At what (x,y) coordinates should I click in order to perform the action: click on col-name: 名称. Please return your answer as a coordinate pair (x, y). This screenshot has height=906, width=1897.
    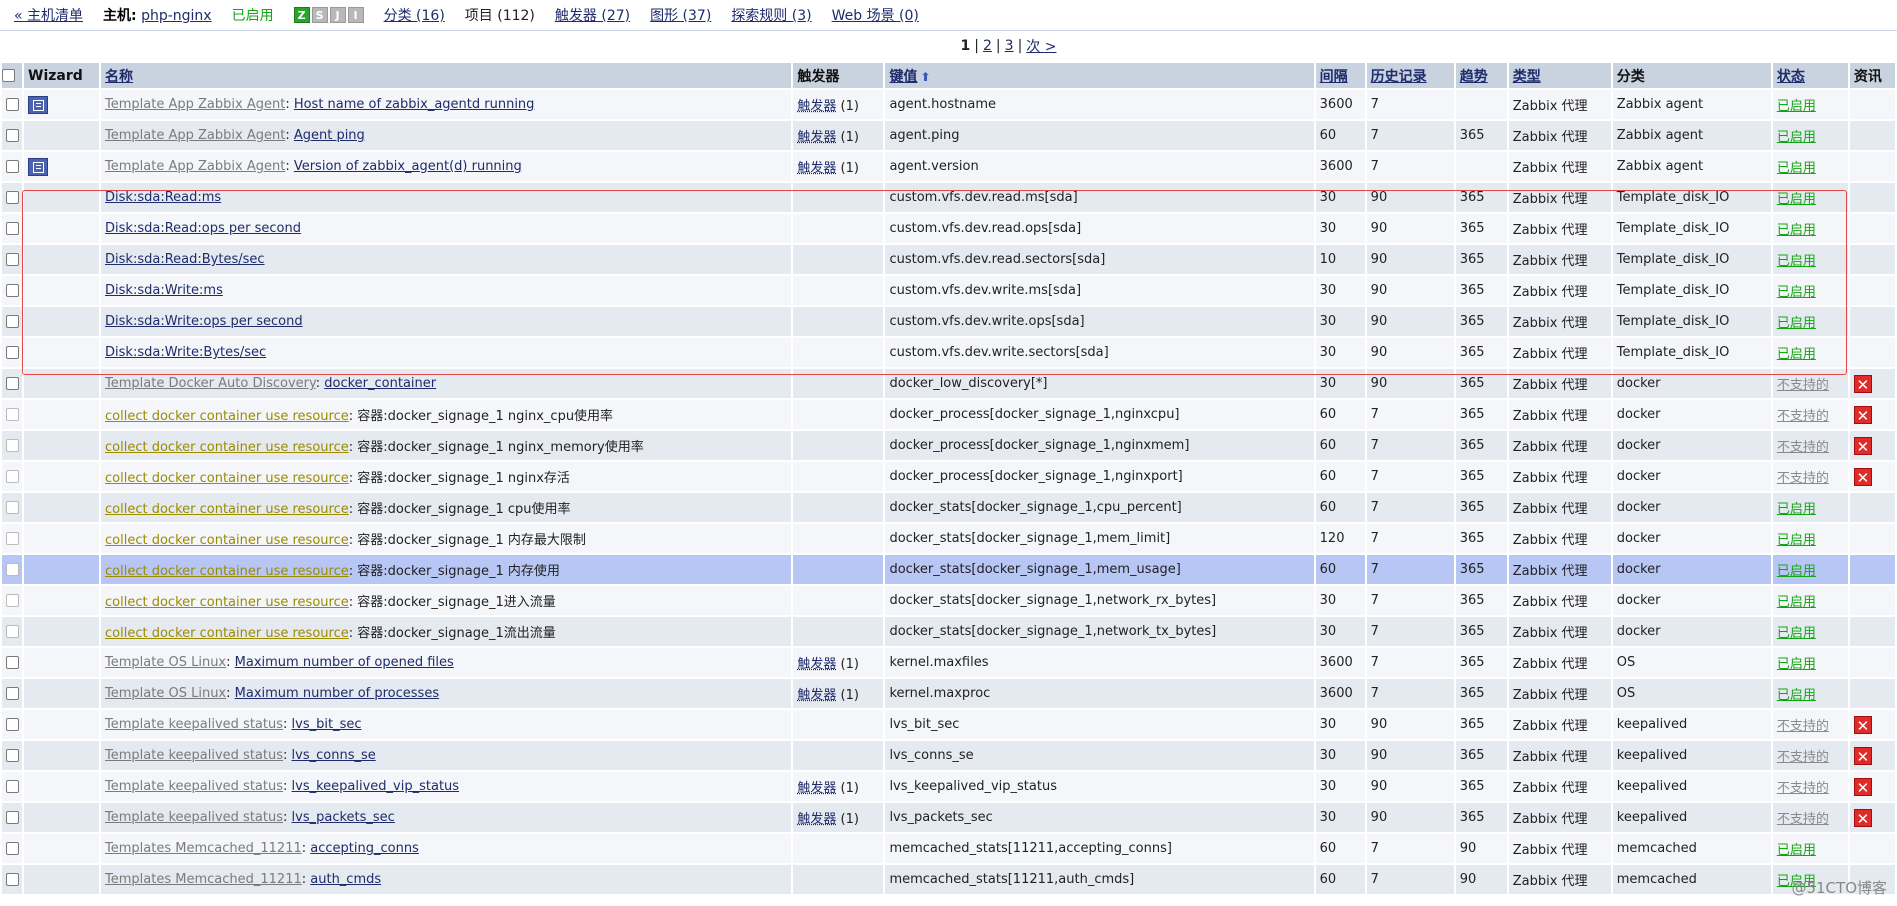
    Looking at the image, I should click on (446, 75).